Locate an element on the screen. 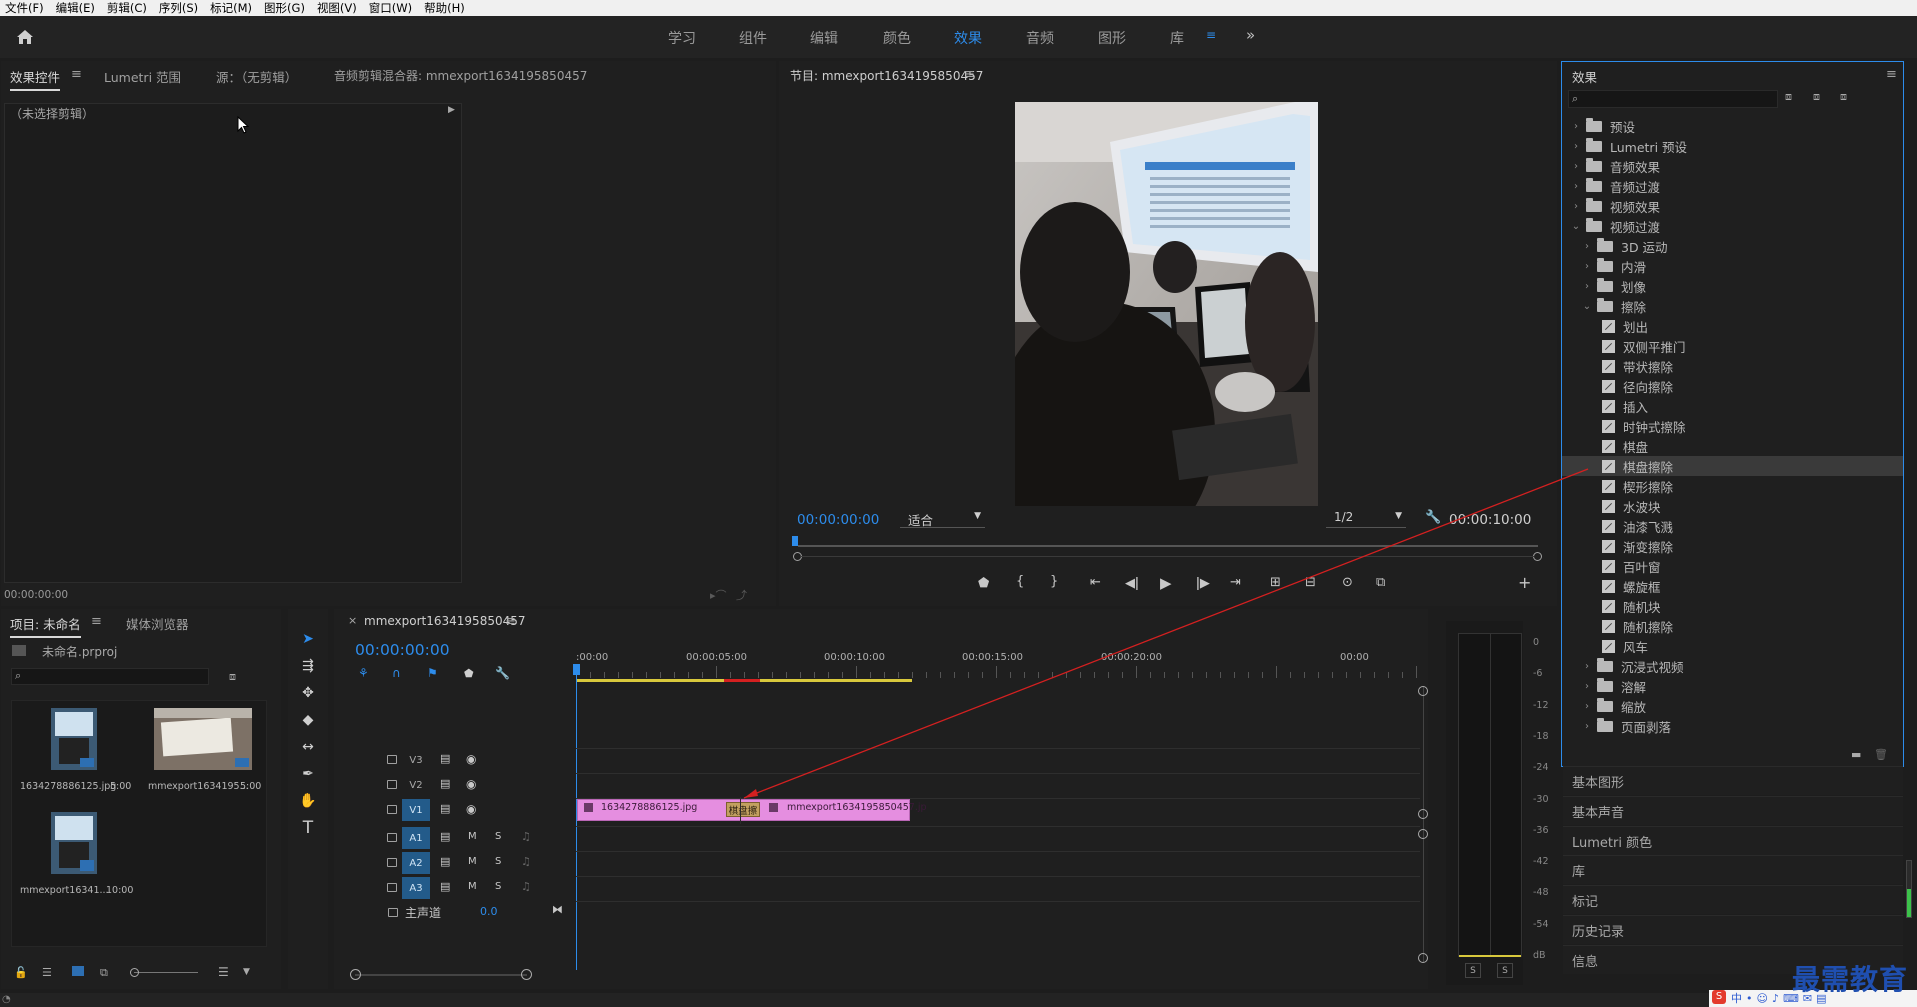  sequence-tab: mmexport1634195850457 is located at coordinates (445, 621).